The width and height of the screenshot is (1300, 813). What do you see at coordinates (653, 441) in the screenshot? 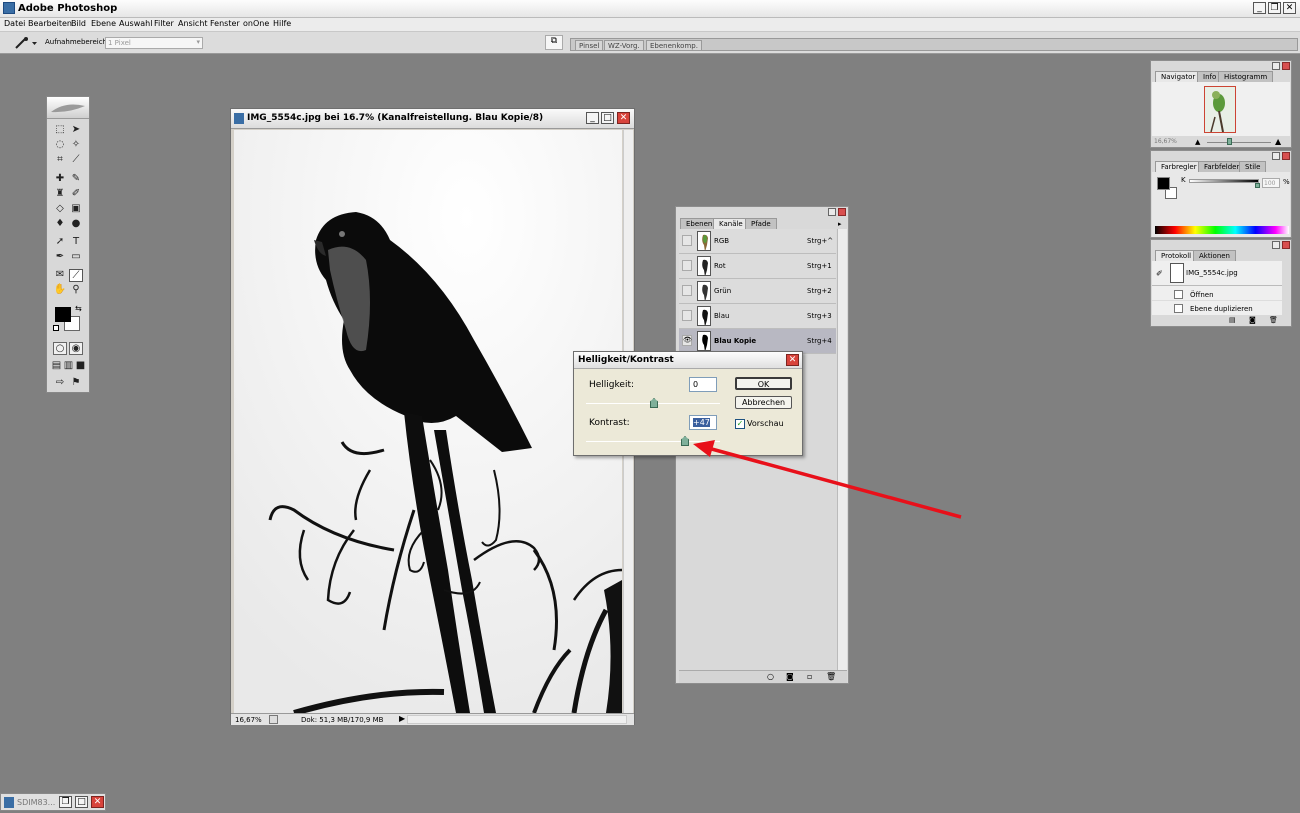
I see `contrast-slider-track` at bounding box center [653, 441].